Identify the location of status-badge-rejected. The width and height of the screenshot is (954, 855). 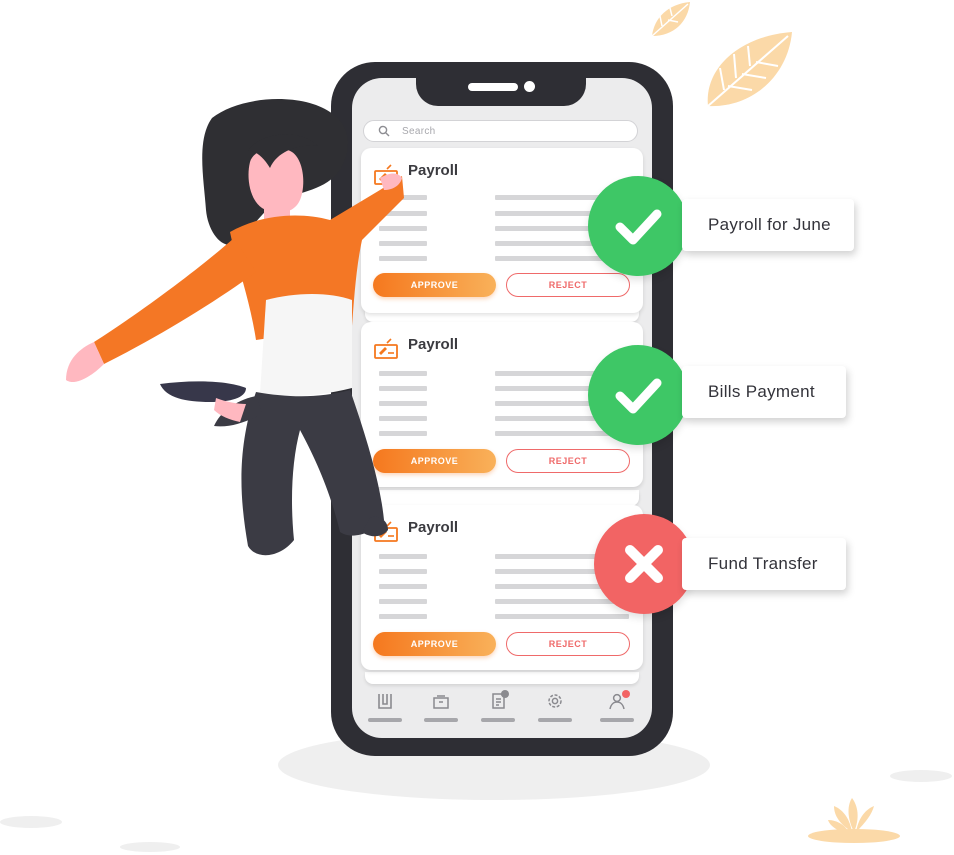
(644, 564).